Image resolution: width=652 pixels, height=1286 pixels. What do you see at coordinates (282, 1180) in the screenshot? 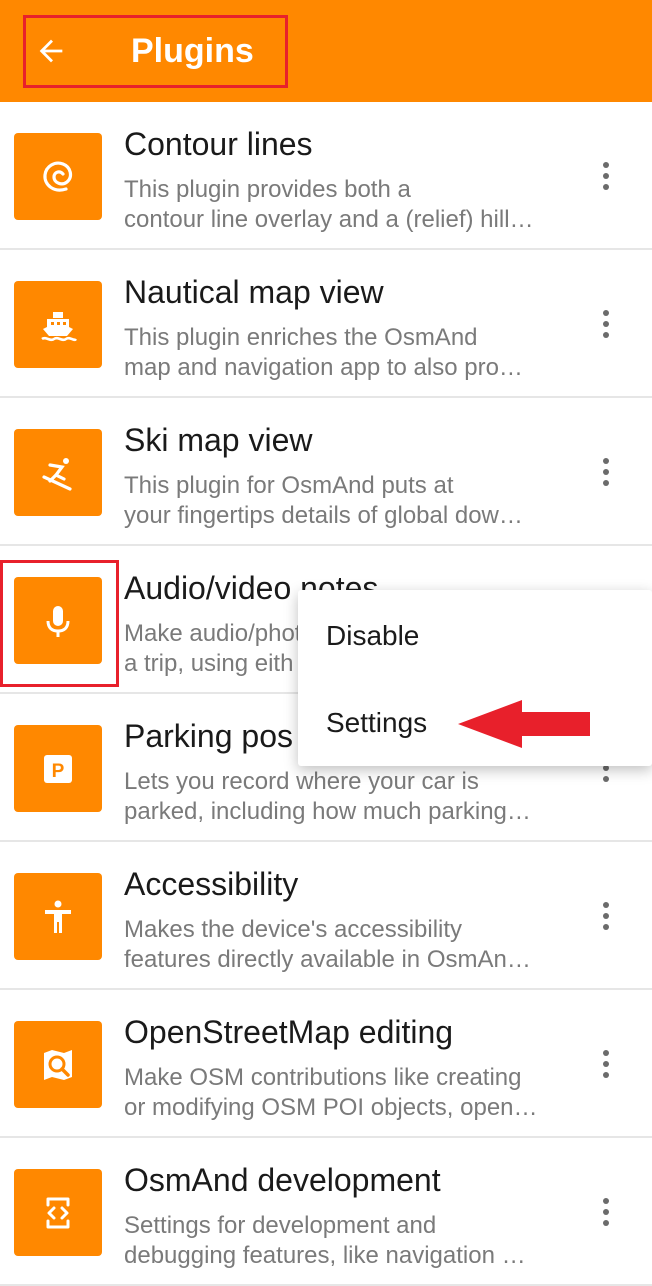
I see `plugin-title: OsmAnd development` at bounding box center [282, 1180].